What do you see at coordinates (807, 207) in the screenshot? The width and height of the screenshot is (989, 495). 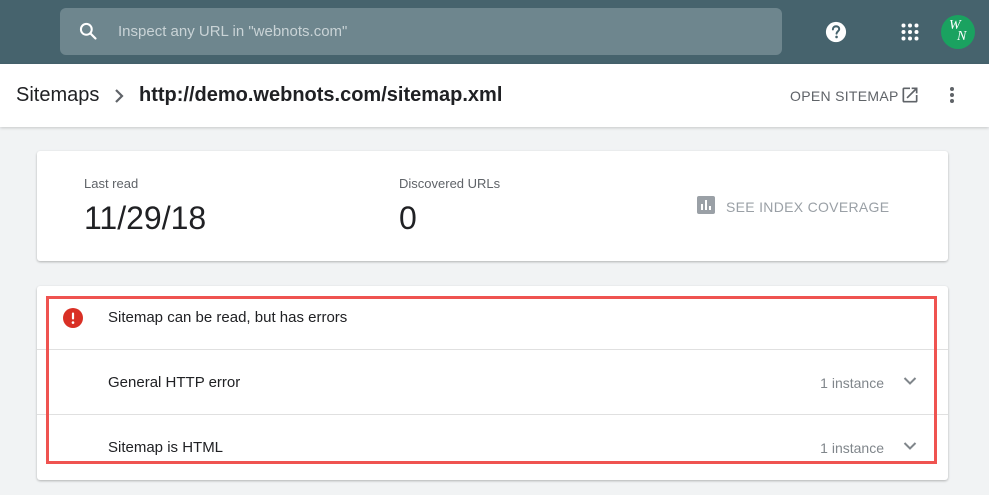 I see `see-index-coverage-link: SEE INDEX COVERAGE` at bounding box center [807, 207].